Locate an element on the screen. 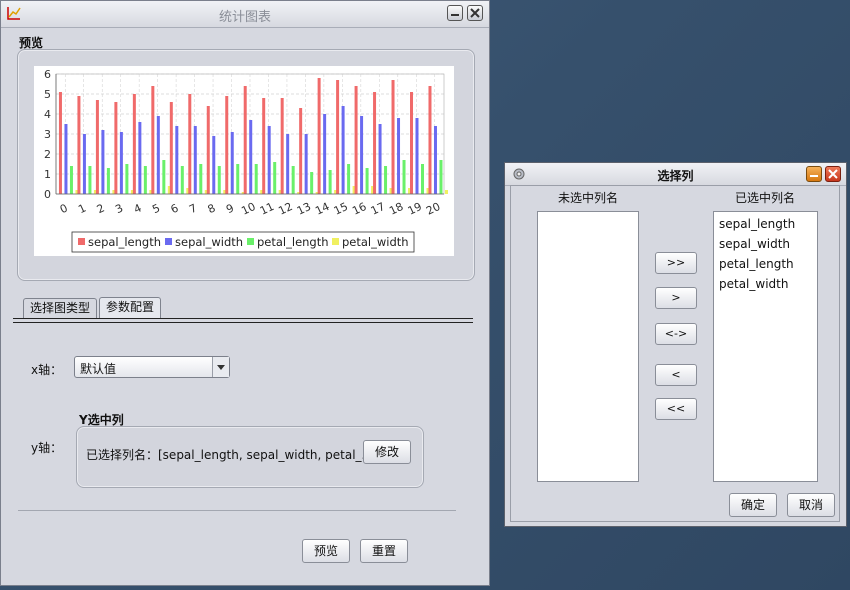 This screenshot has width=850, height=590. tab-param-config: 参数配置 is located at coordinates (130, 307).